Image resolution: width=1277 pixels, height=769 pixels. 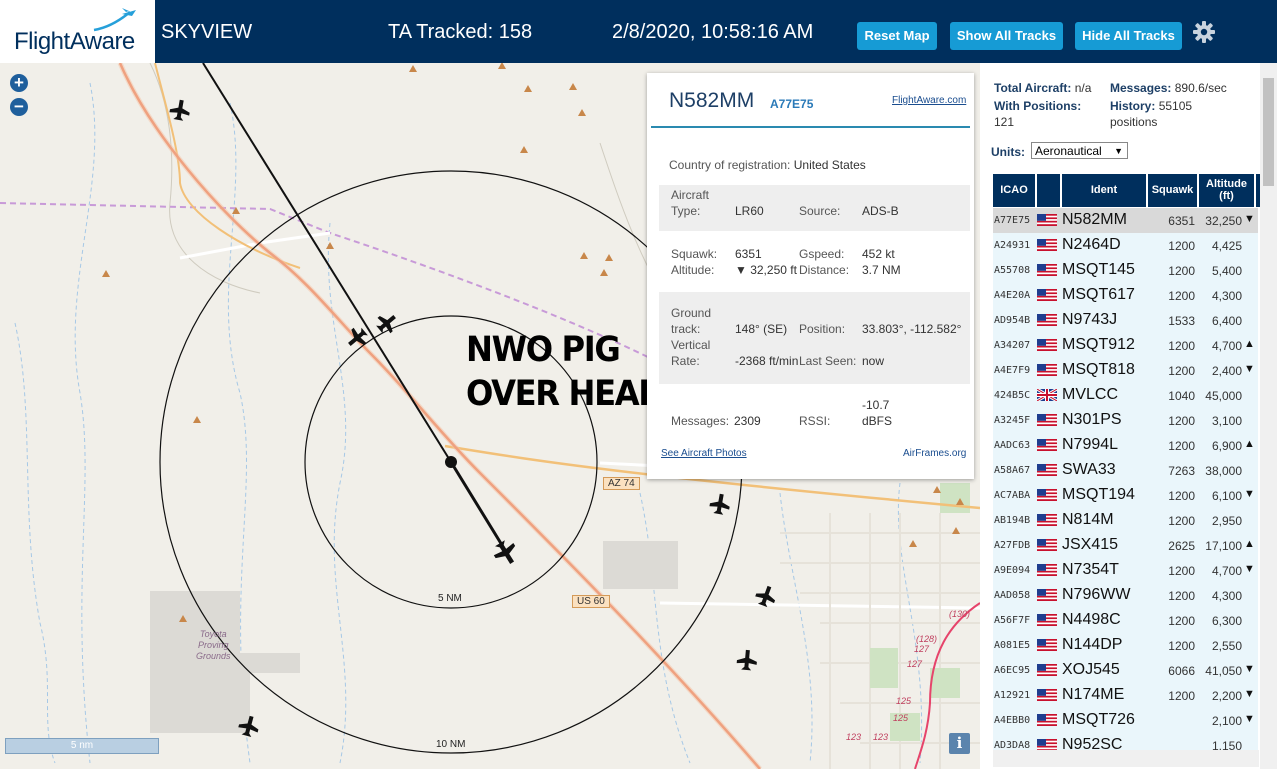 I want to click on cell-icao: AD954B, so click(x=1012, y=320).